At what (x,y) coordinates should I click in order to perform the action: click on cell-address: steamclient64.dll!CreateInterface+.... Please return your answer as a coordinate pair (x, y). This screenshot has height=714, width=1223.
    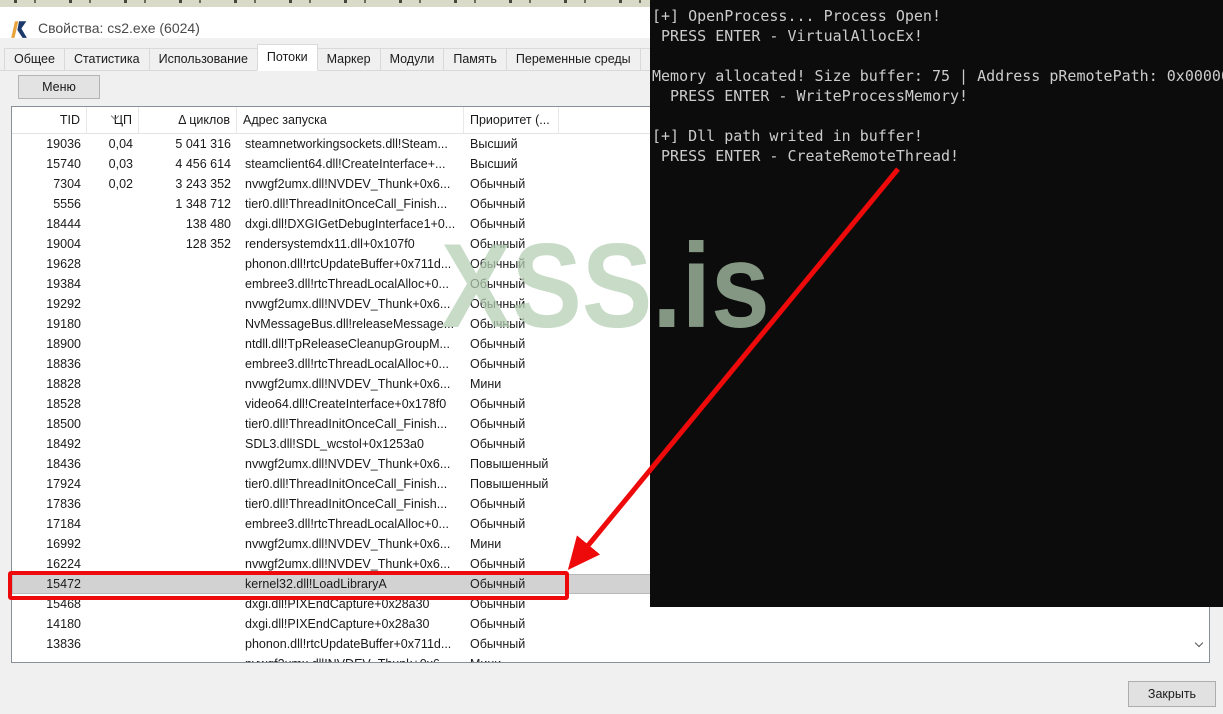
    Looking at the image, I should click on (345, 164).